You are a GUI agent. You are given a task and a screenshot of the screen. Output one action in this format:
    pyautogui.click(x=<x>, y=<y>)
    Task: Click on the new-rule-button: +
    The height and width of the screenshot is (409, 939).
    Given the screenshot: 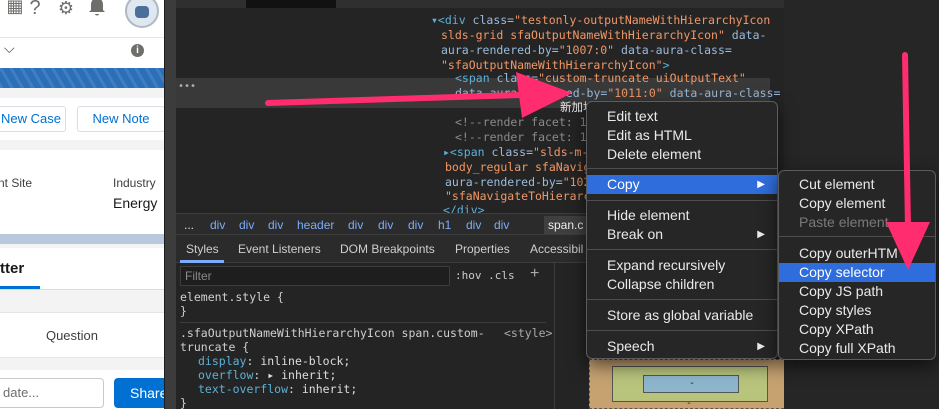 What is the action you would take?
    pyautogui.click(x=534, y=274)
    